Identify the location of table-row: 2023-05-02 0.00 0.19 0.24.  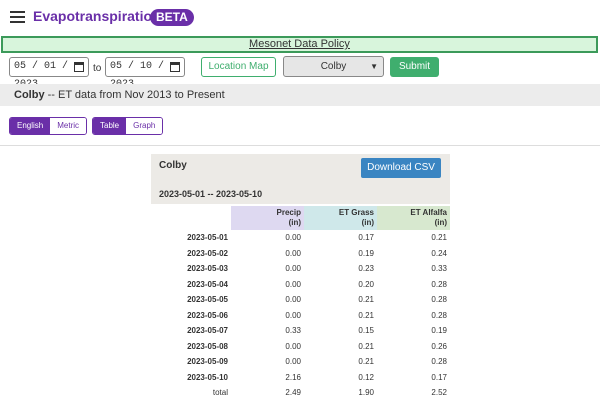
(300, 254).